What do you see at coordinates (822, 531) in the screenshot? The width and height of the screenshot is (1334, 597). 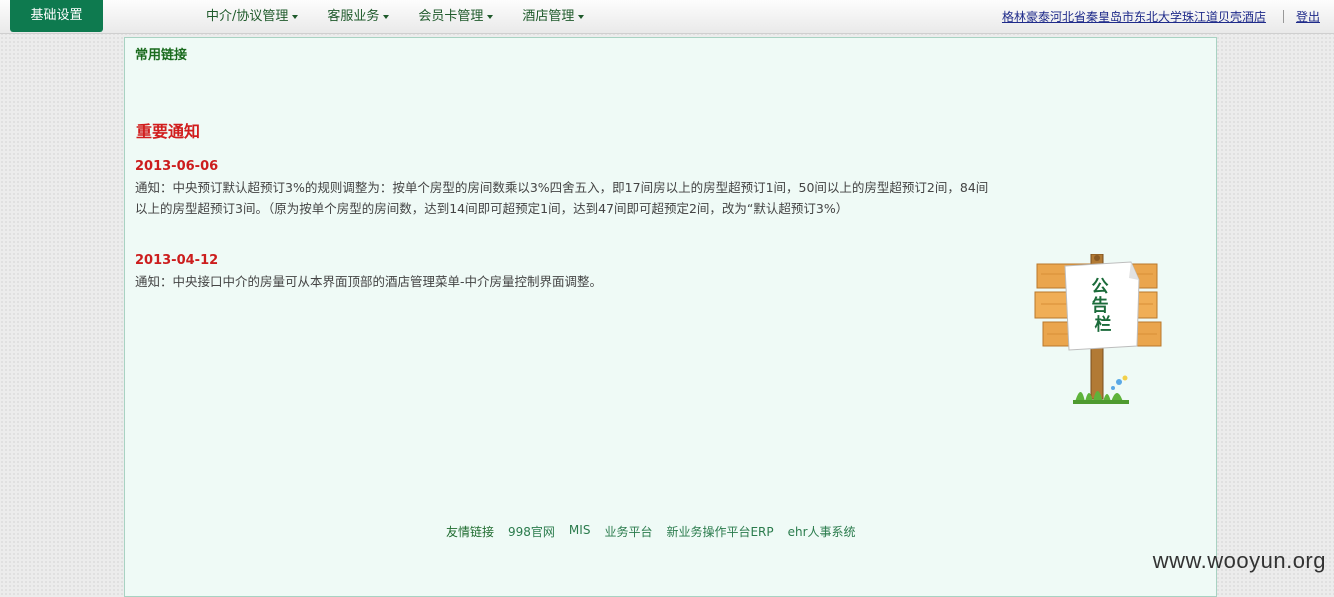 I see `footer-link-ehr: ehr人事系统` at bounding box center [822, 531].